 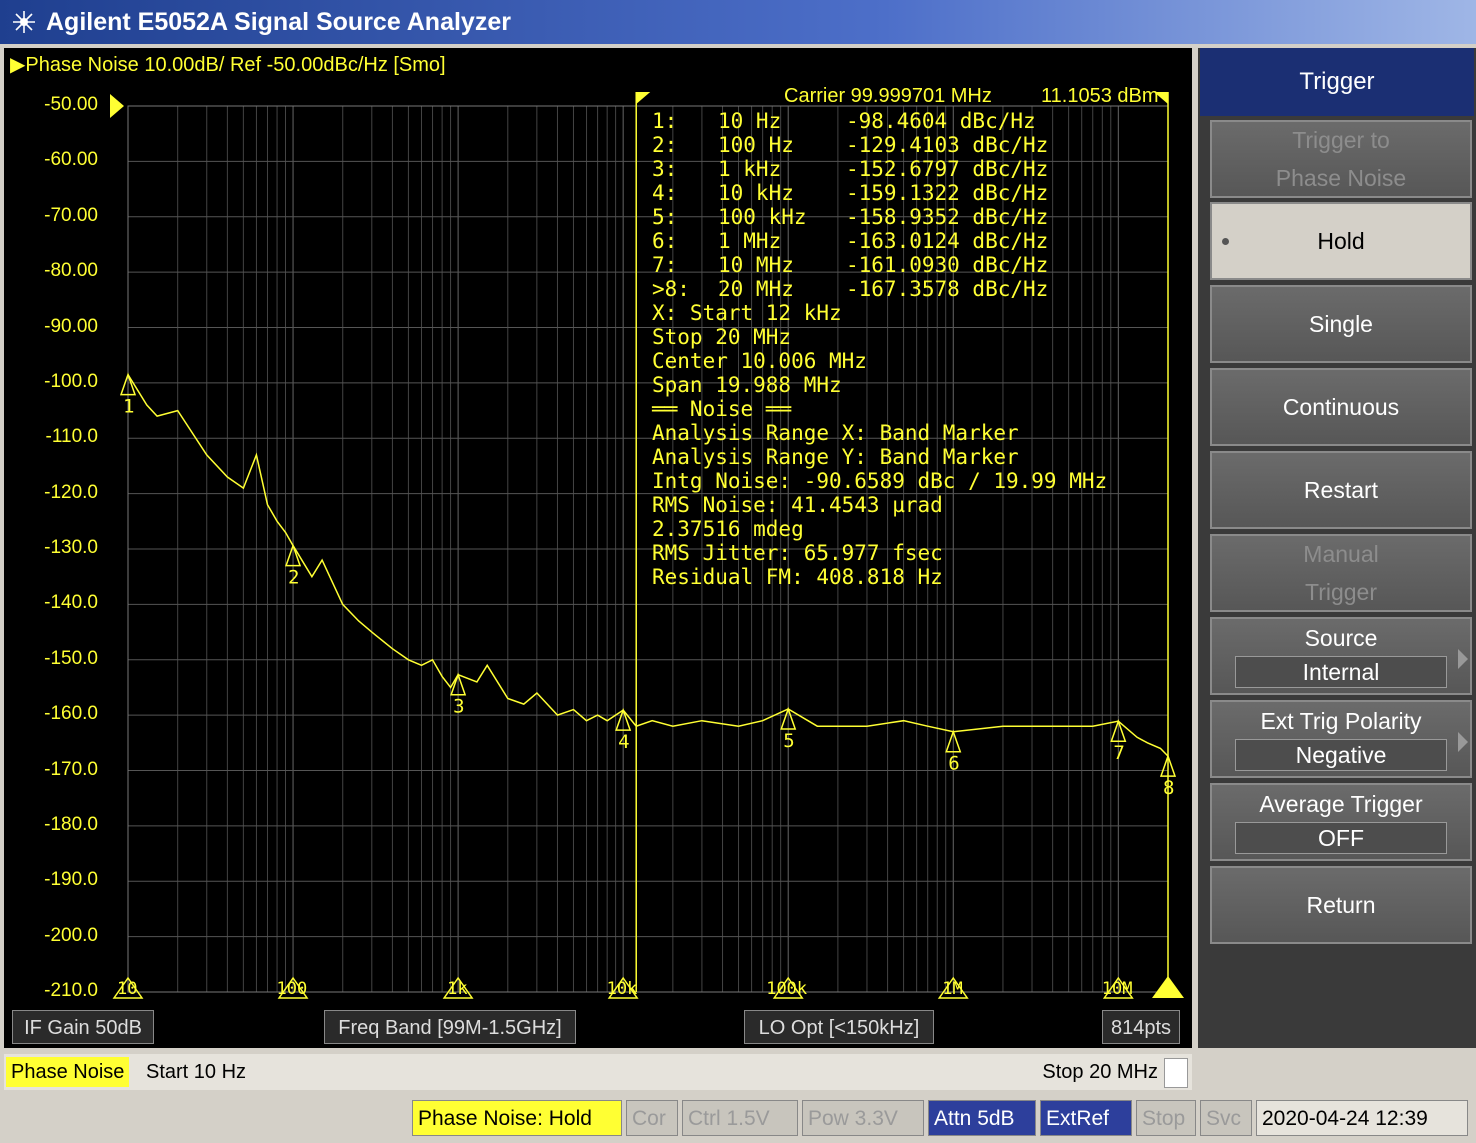 What do you see at coordinates (68, 1072) in the screenshot?
I see `channel-name: Phase Noise` at bounding box center [68, 1072].